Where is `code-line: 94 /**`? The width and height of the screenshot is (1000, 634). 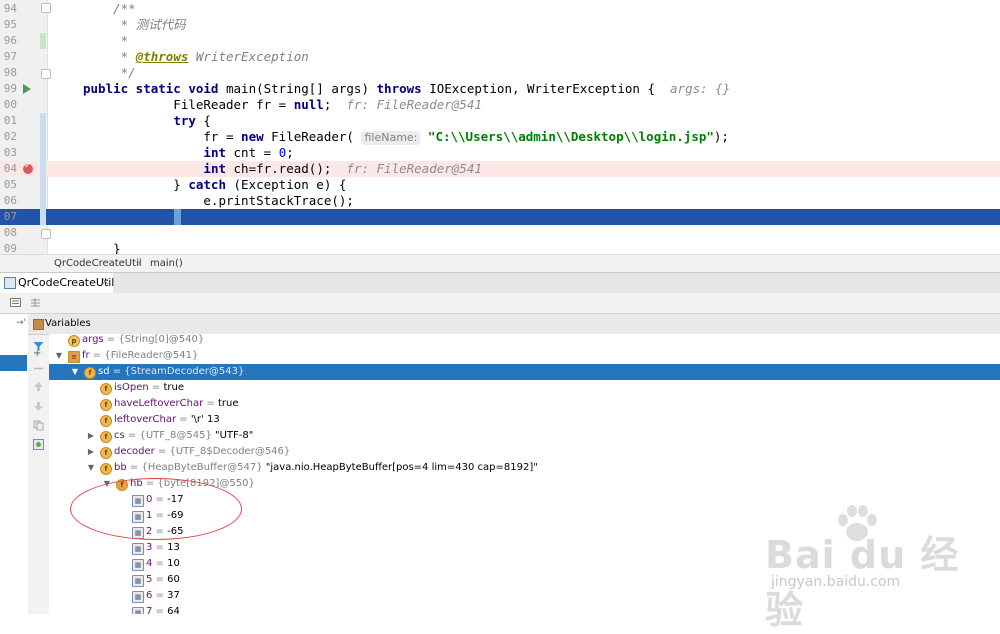 code-line: 94 /** is located at coordinates (500, 9).